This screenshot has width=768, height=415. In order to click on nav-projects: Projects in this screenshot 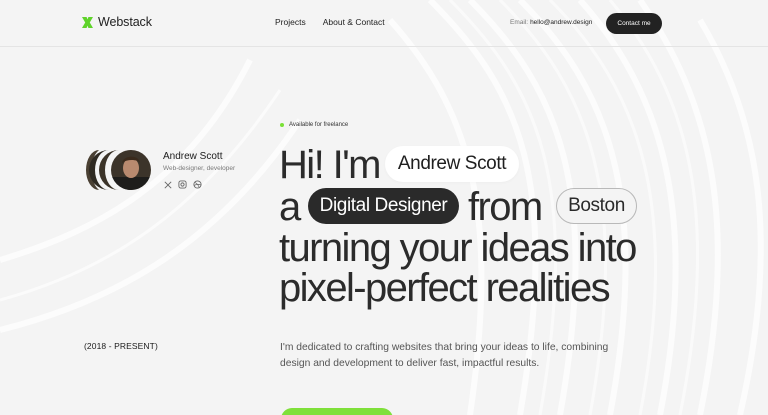, I will do `click(290, 22)`.